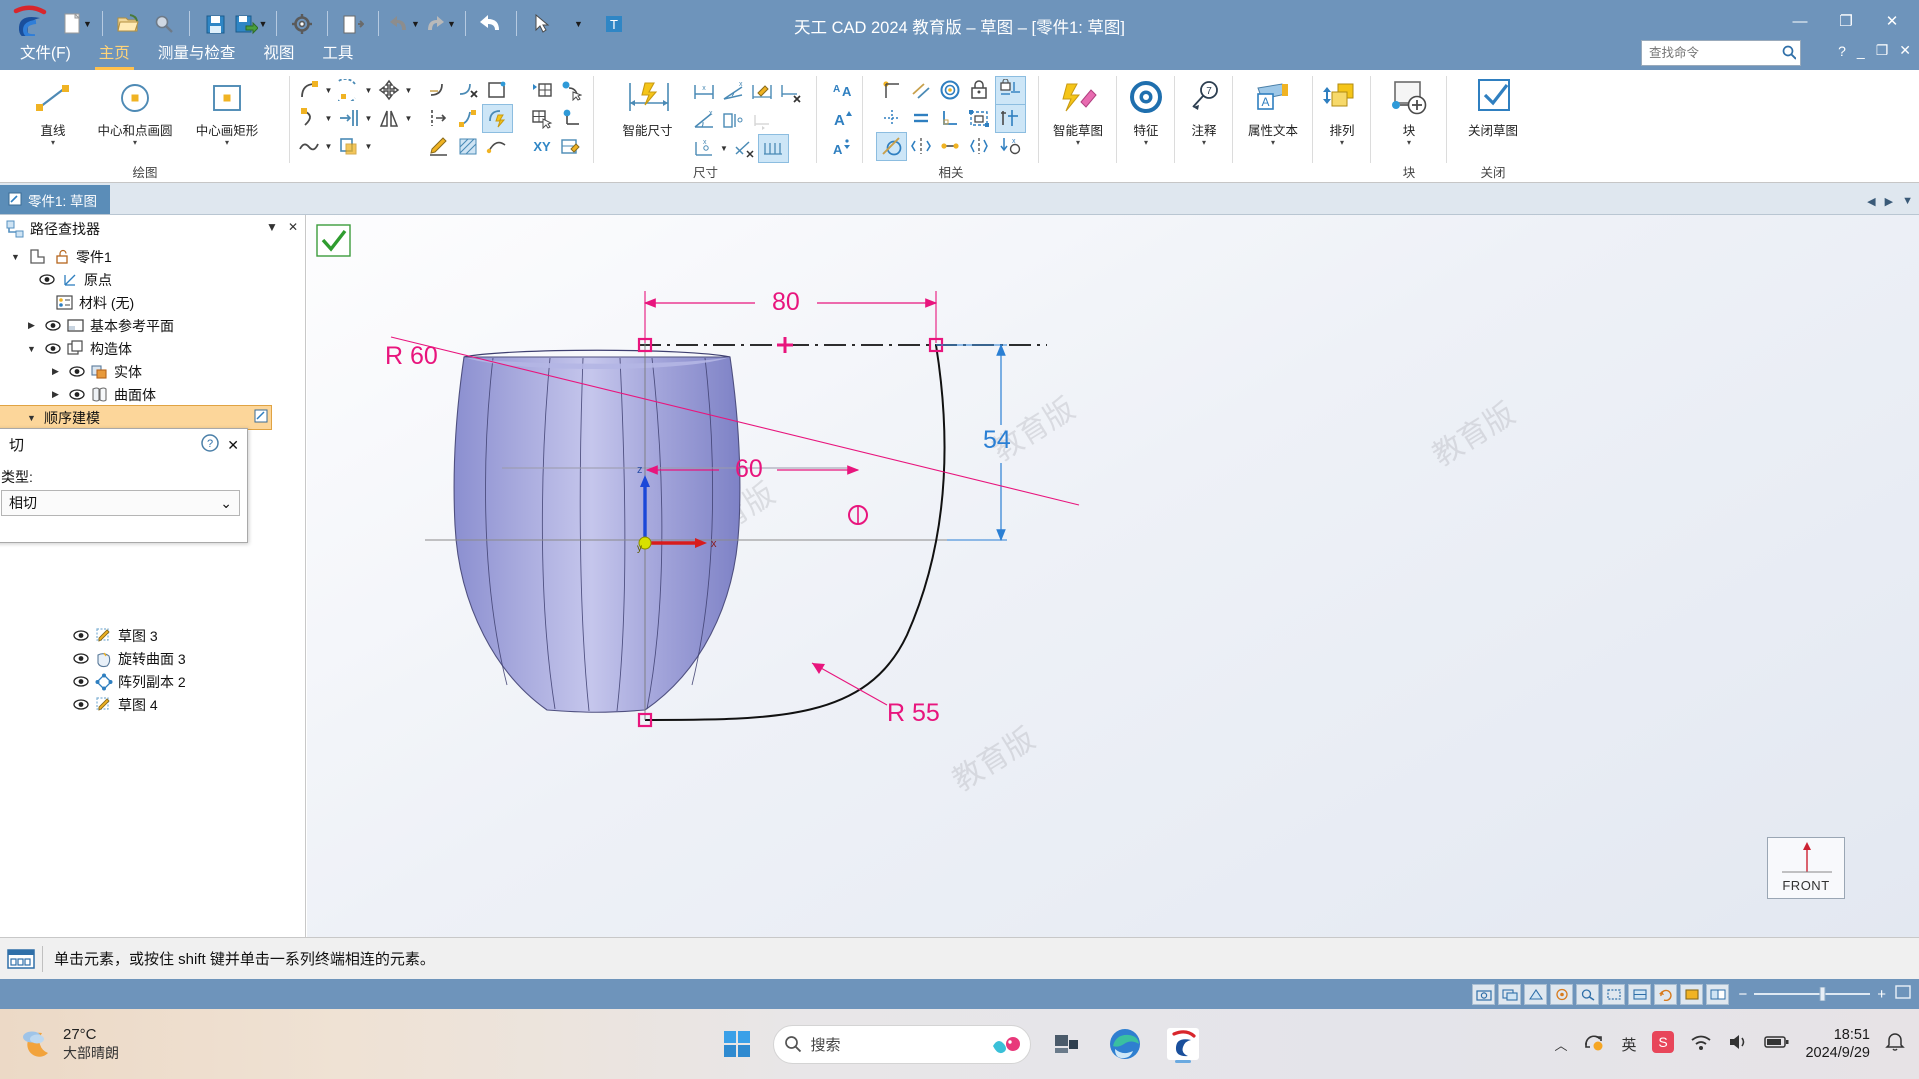  Describe the element at coordinates (920, 118) in the screenshot. I see `equal-button` at that location.